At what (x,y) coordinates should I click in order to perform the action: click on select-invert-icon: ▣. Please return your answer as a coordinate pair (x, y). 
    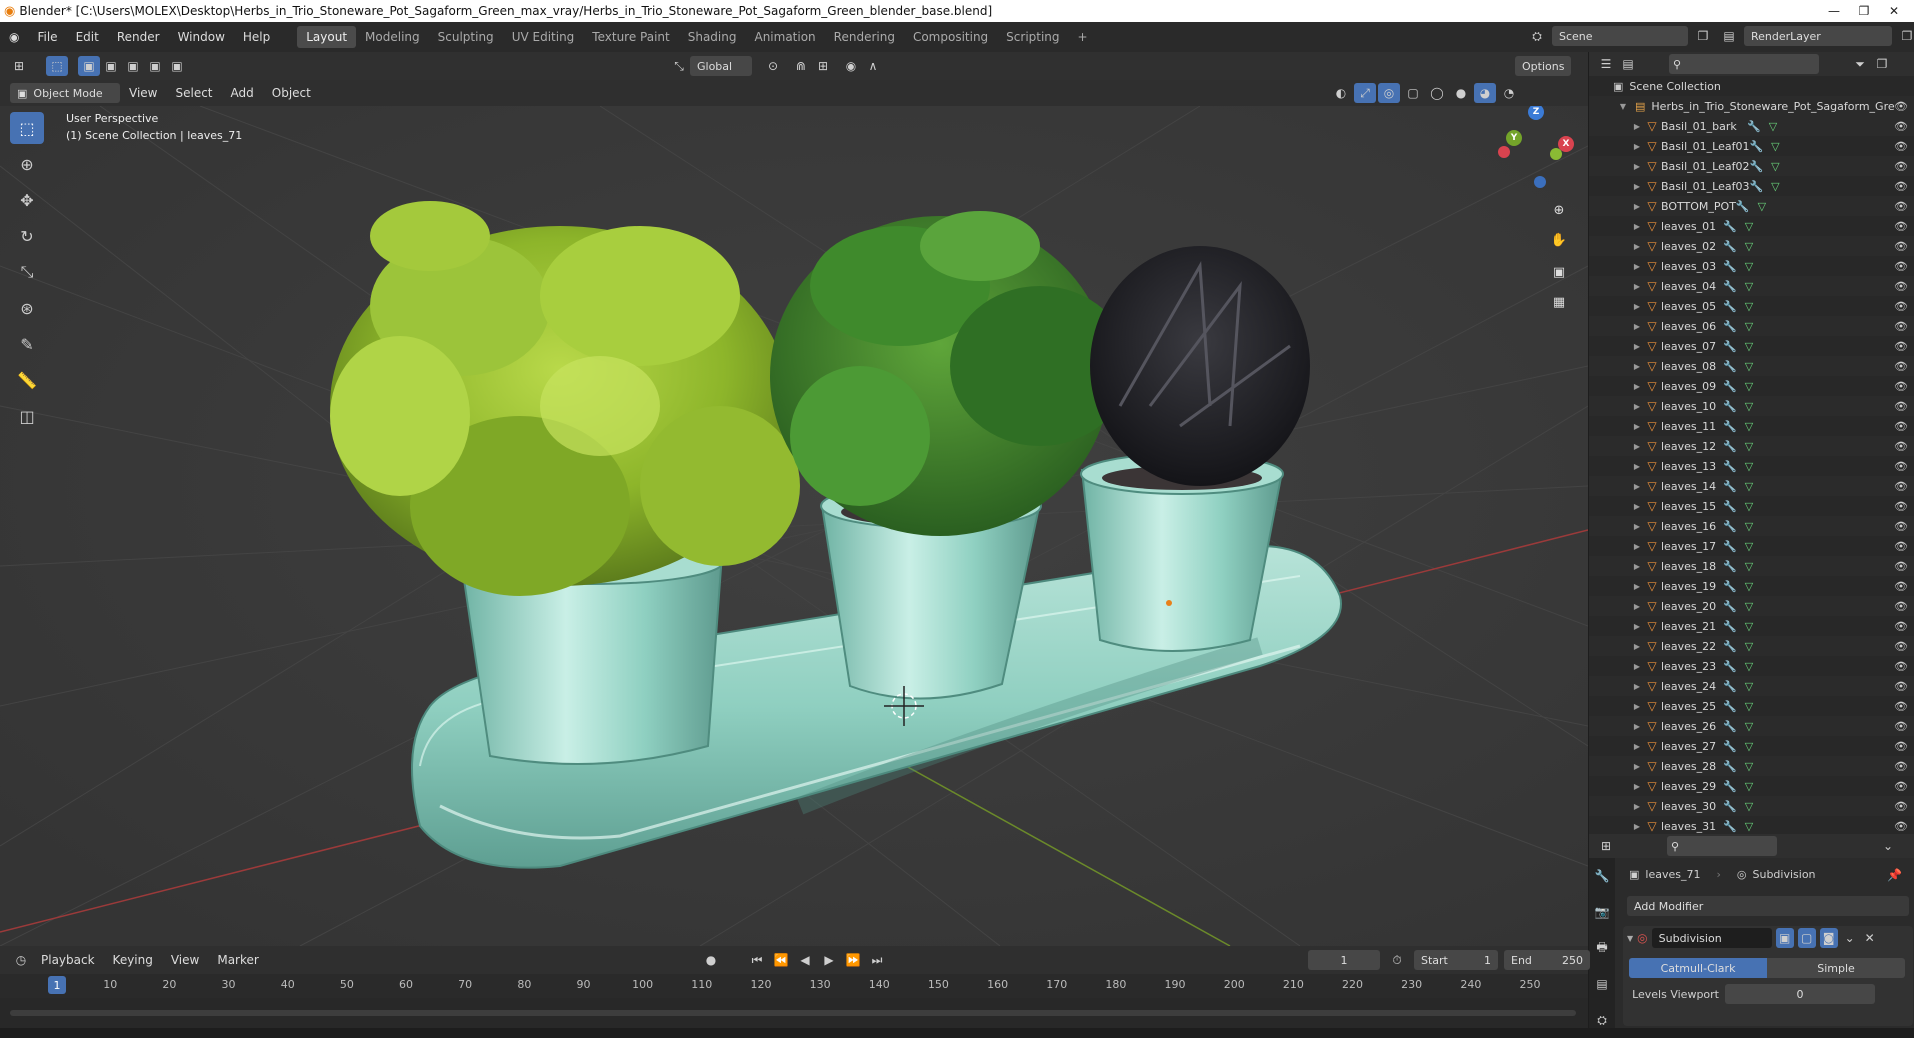
    Looking at the image, I should click on (155, 66).